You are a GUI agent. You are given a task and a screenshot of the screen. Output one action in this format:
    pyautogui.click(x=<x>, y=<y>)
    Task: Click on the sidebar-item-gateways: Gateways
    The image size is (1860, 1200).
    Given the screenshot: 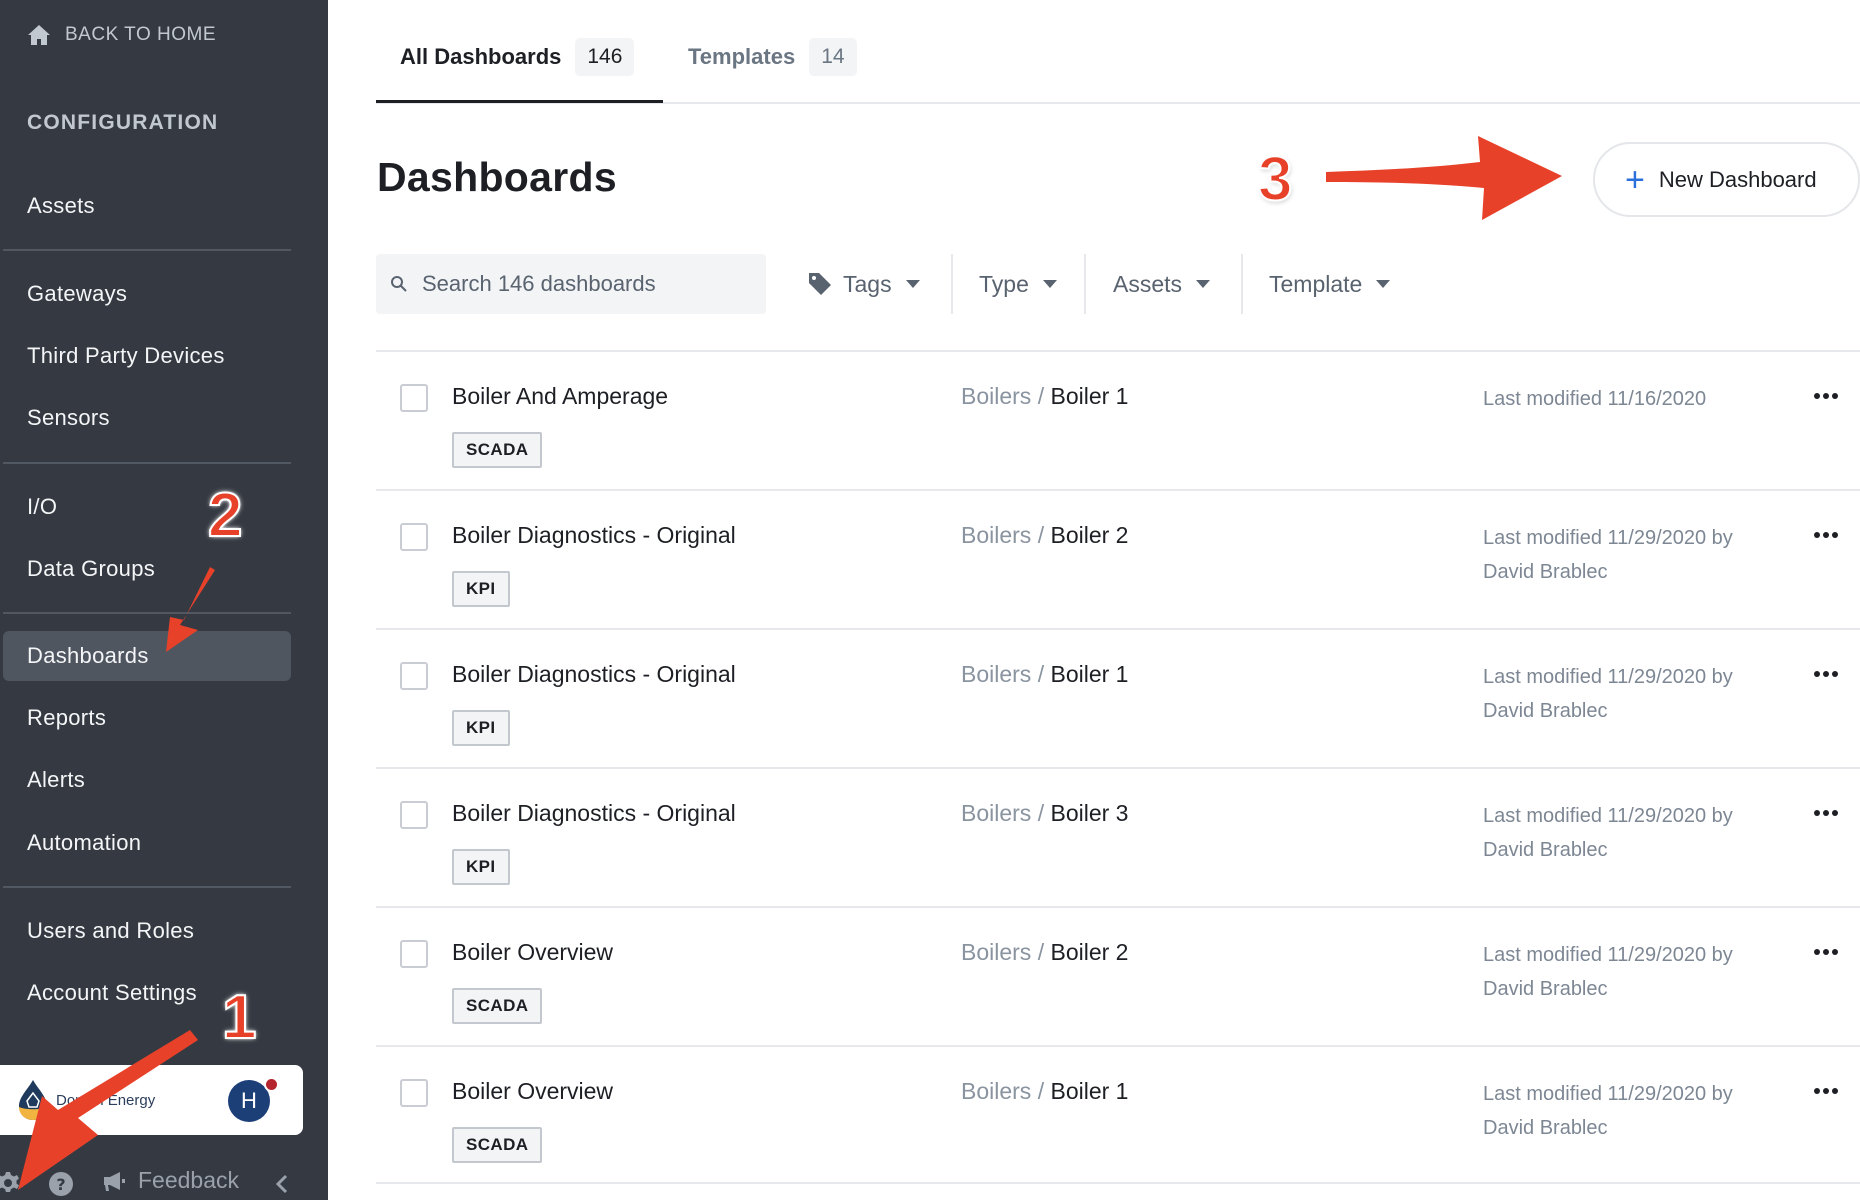 What is the action you would take?
    pyautogui.click(x=147, y=294)
    